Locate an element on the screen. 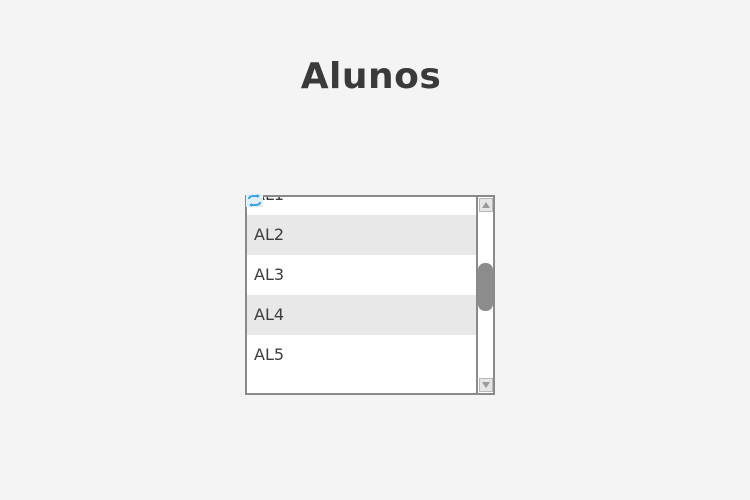  list-item-al4: AL4 is located at coordinates (361, 315).